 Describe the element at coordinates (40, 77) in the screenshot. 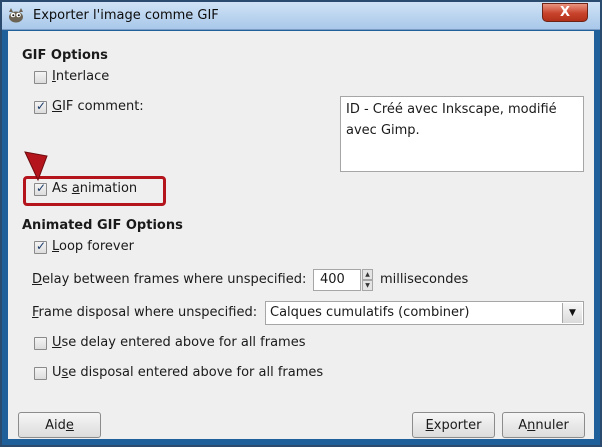

I see `interlace-checkbox` at that location.